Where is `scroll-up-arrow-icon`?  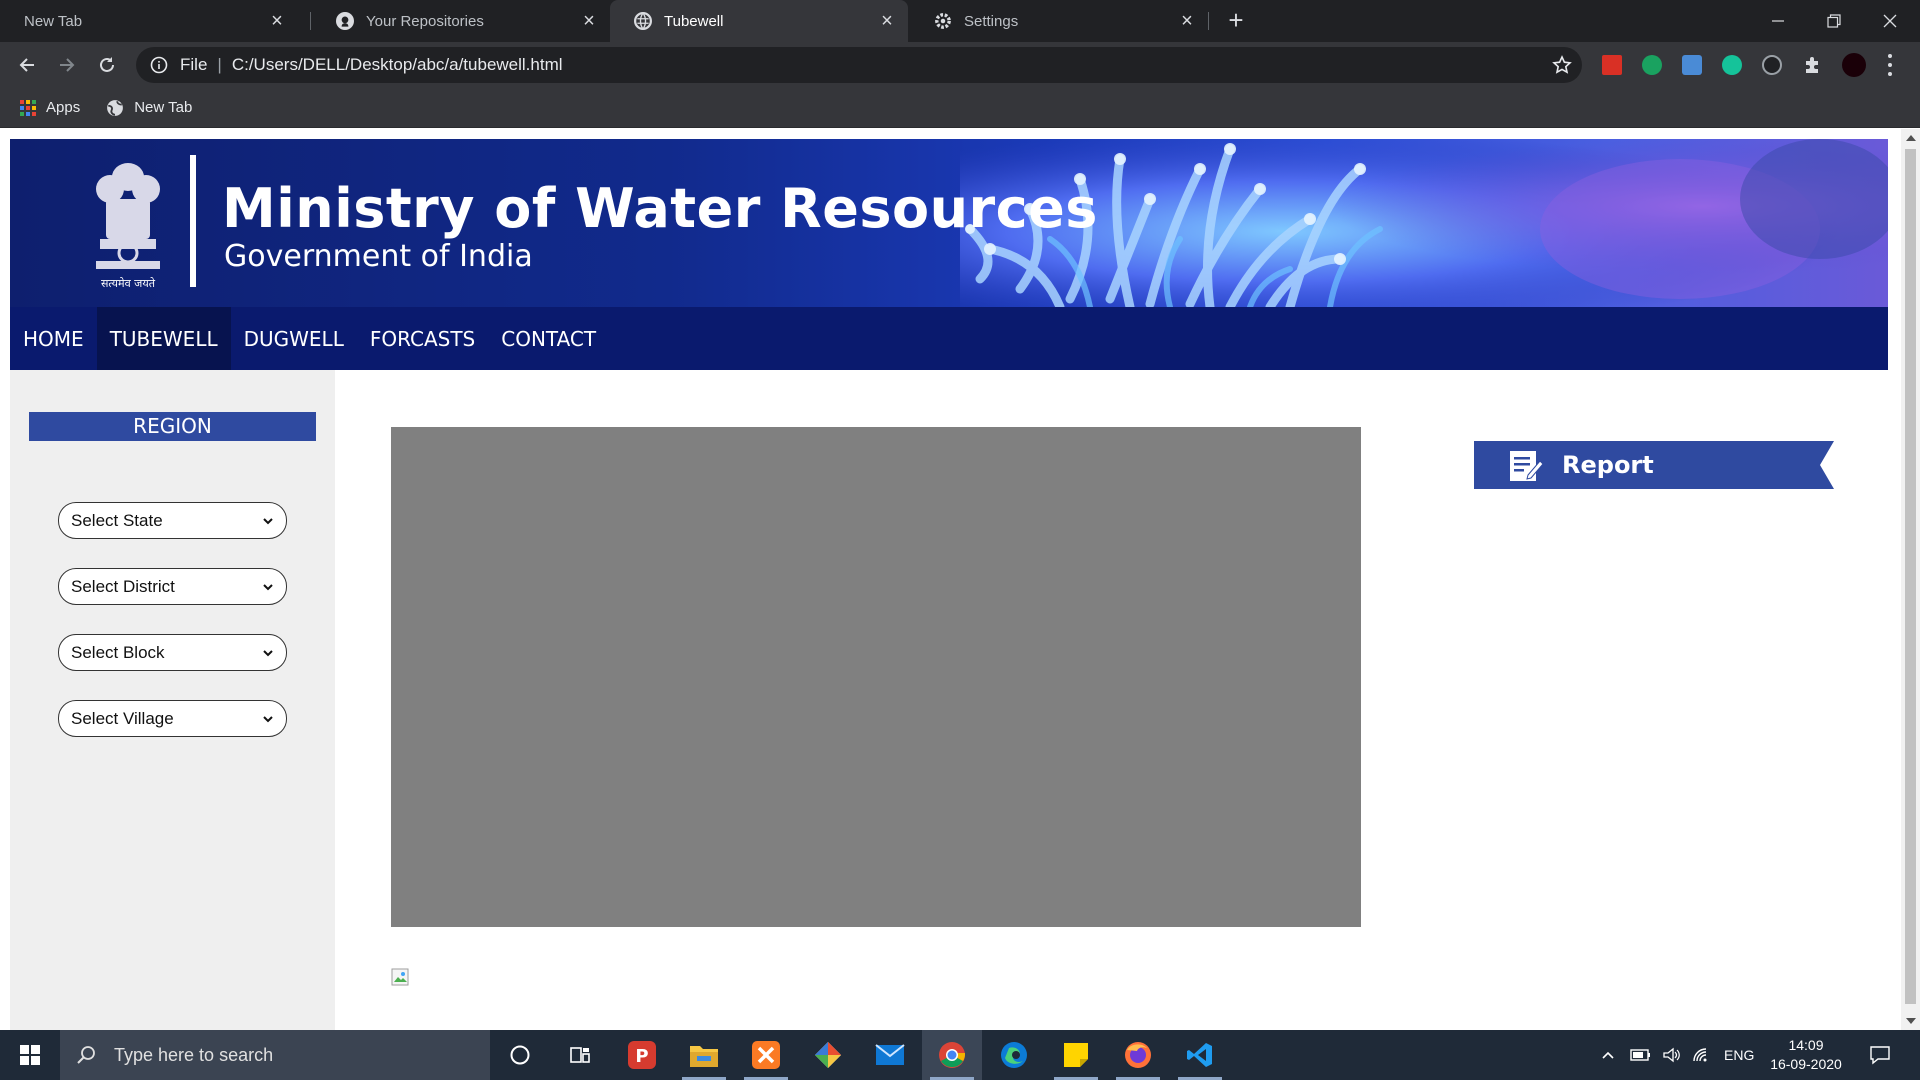
scroll-up-arrow-icon is located at coordinates (1911, 138).